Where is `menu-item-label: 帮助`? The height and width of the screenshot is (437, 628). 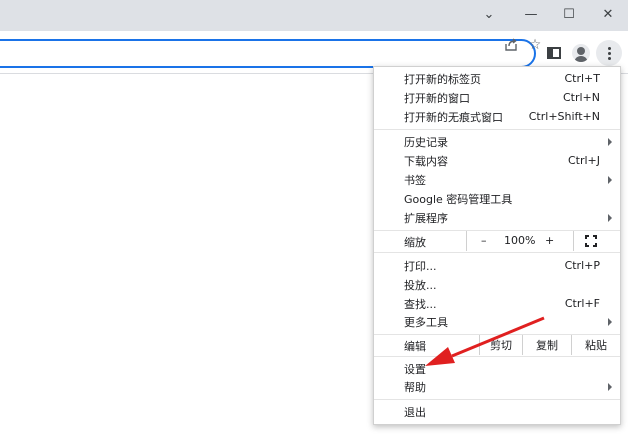 menu-item-label: 帮助 is located at coordinates (415, 387).